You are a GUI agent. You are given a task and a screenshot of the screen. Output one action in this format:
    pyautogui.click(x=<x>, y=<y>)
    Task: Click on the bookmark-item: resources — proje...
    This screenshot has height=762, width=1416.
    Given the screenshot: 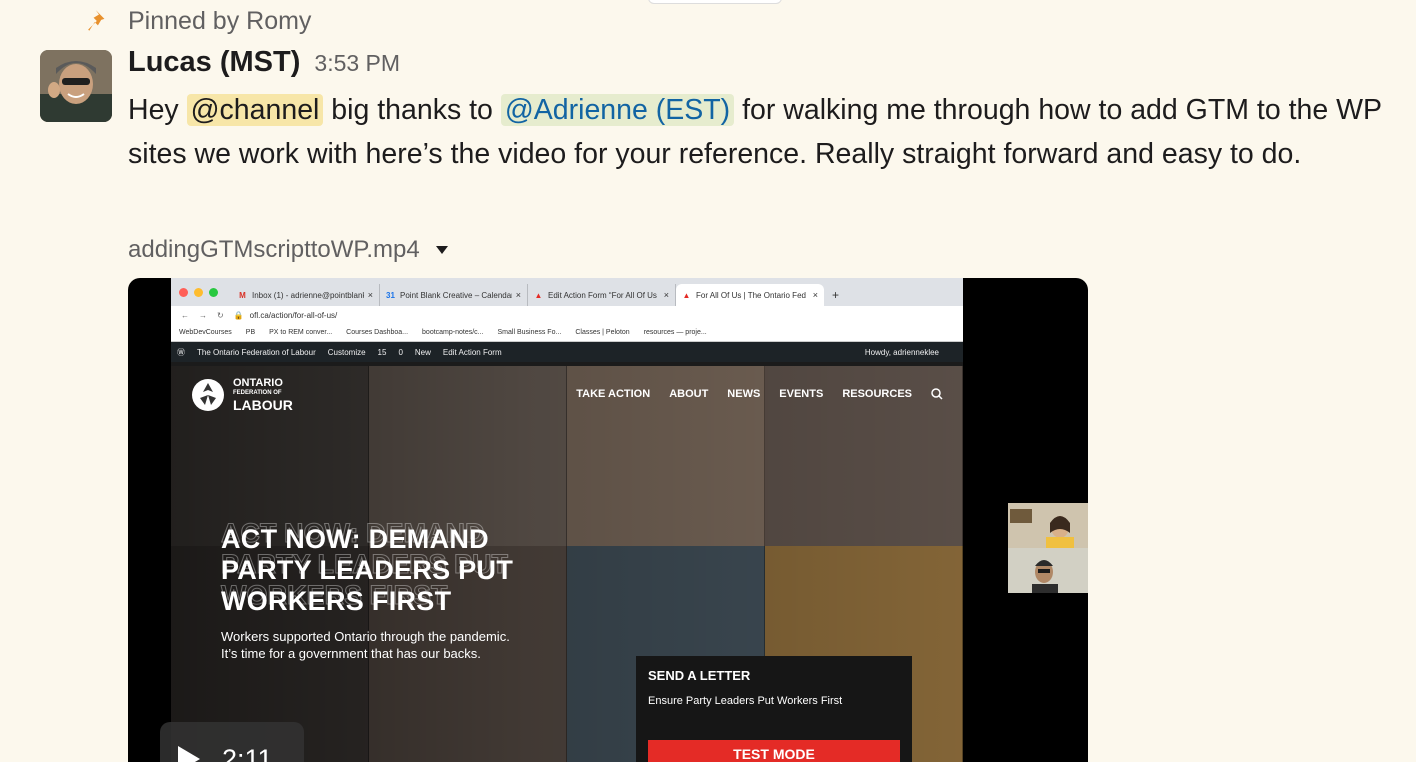 What is the action you would take?
    pyautogui.click(x=675, y=332)
    